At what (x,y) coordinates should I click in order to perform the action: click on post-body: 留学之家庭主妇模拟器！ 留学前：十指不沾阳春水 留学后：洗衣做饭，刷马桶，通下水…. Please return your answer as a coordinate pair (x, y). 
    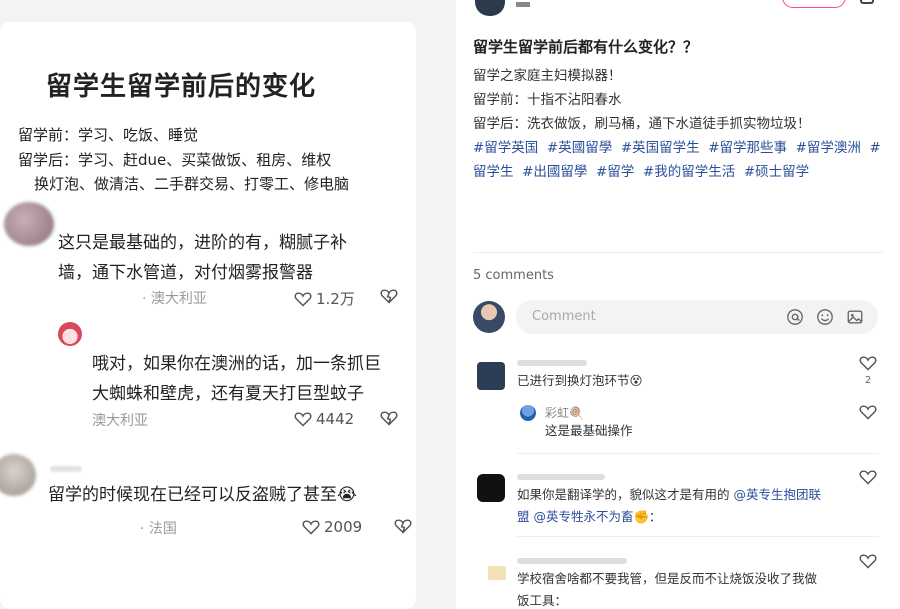
    Looking at the image, I should click on (677, 124).